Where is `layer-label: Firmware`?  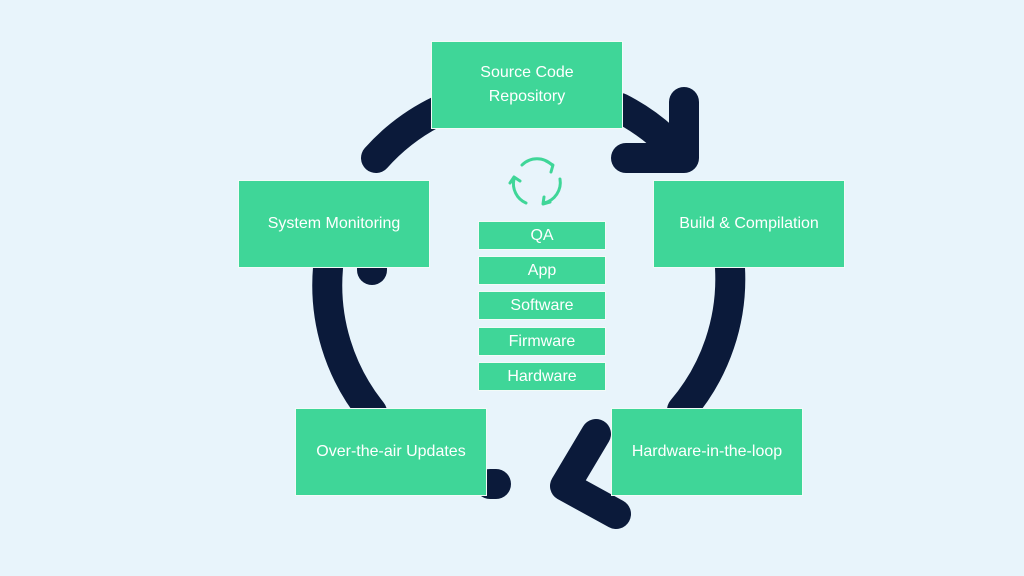 layer-label: Firmware is located at coordinates (542, 341).